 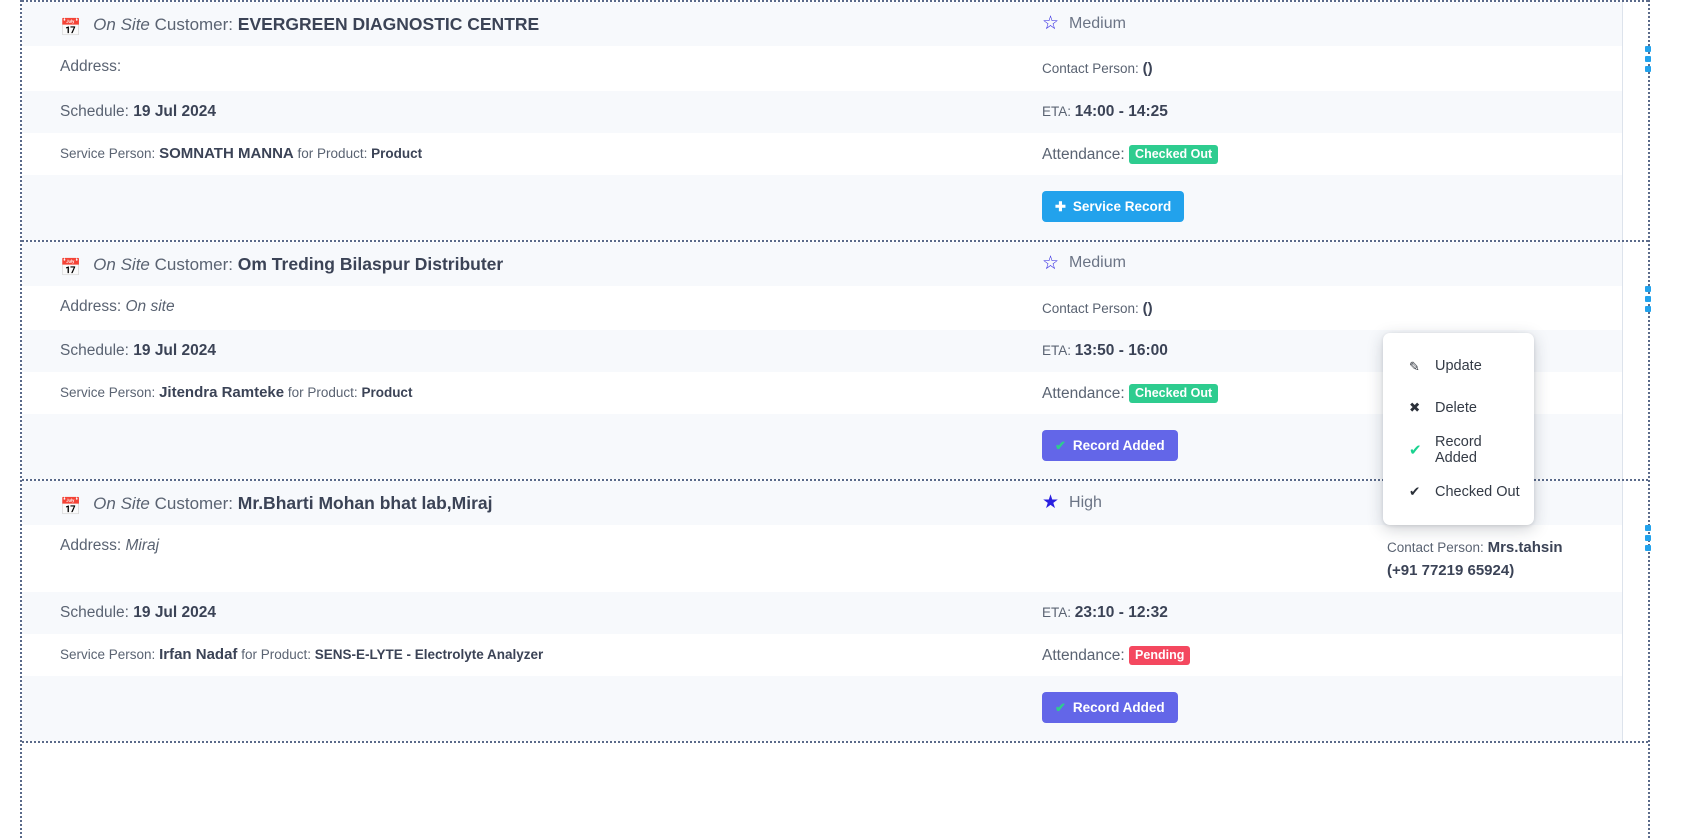 I want to click on status-badge: Pending, so click(x=1160, y=655).